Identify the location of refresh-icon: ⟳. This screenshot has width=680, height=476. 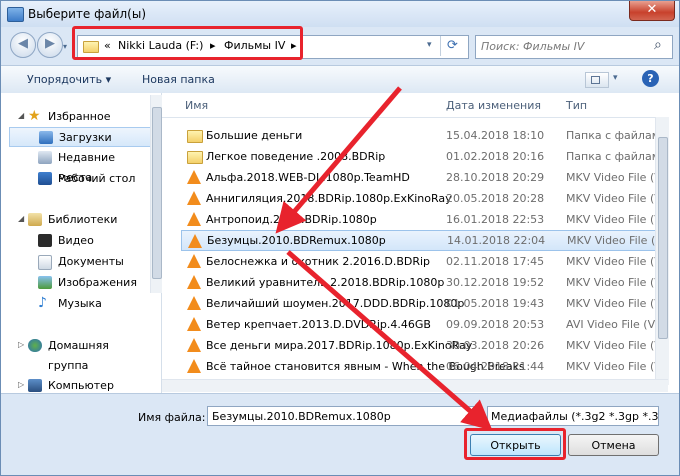
(452, 45).